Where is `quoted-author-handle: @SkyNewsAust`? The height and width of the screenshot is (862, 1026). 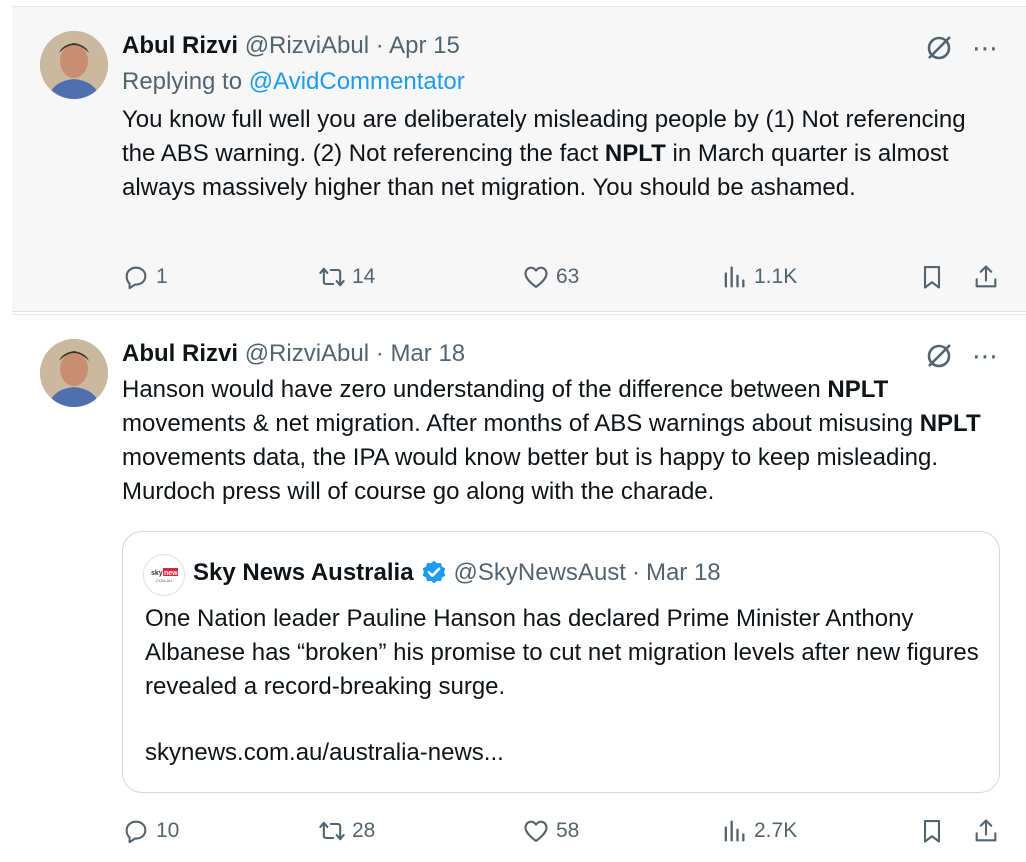 quoted-author-handle: @SkyNewsAust is located at coordinates (540, 573).